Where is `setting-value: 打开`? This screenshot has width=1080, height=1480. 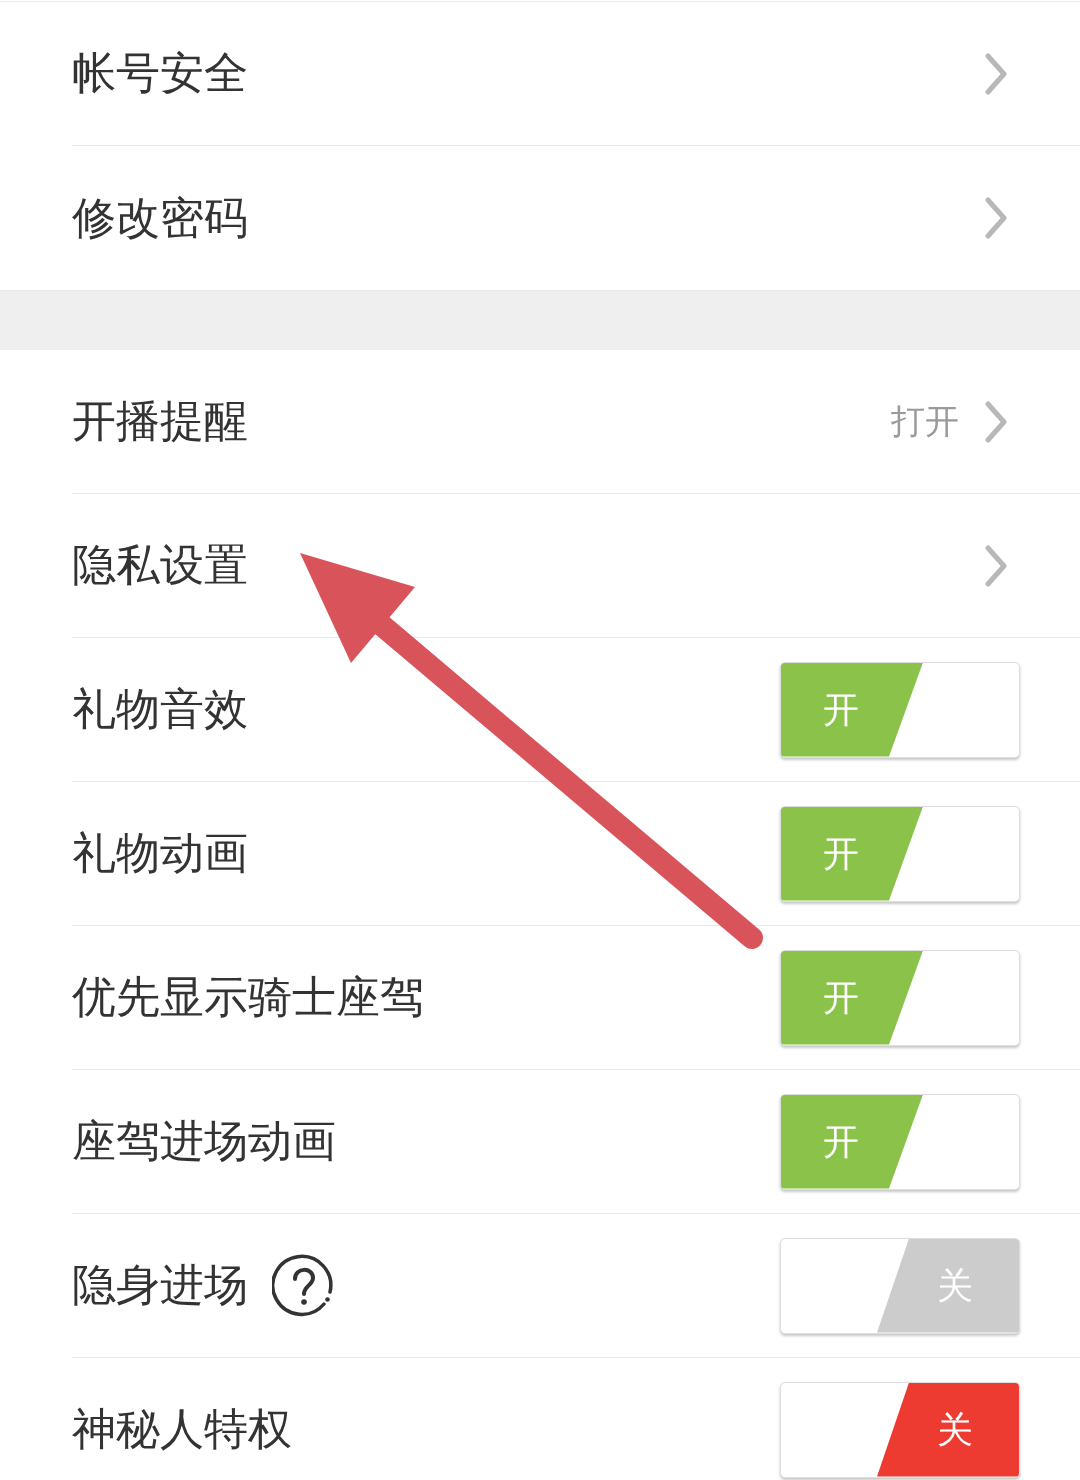
setting-value: 打开 is located at coordinates (925, 421).